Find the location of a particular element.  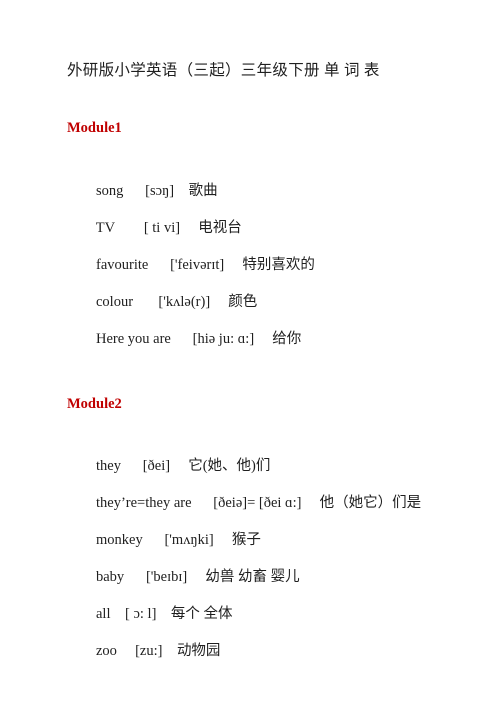

entry-phonetic: ['feivərɪt] is located at coordinates (197, 265).